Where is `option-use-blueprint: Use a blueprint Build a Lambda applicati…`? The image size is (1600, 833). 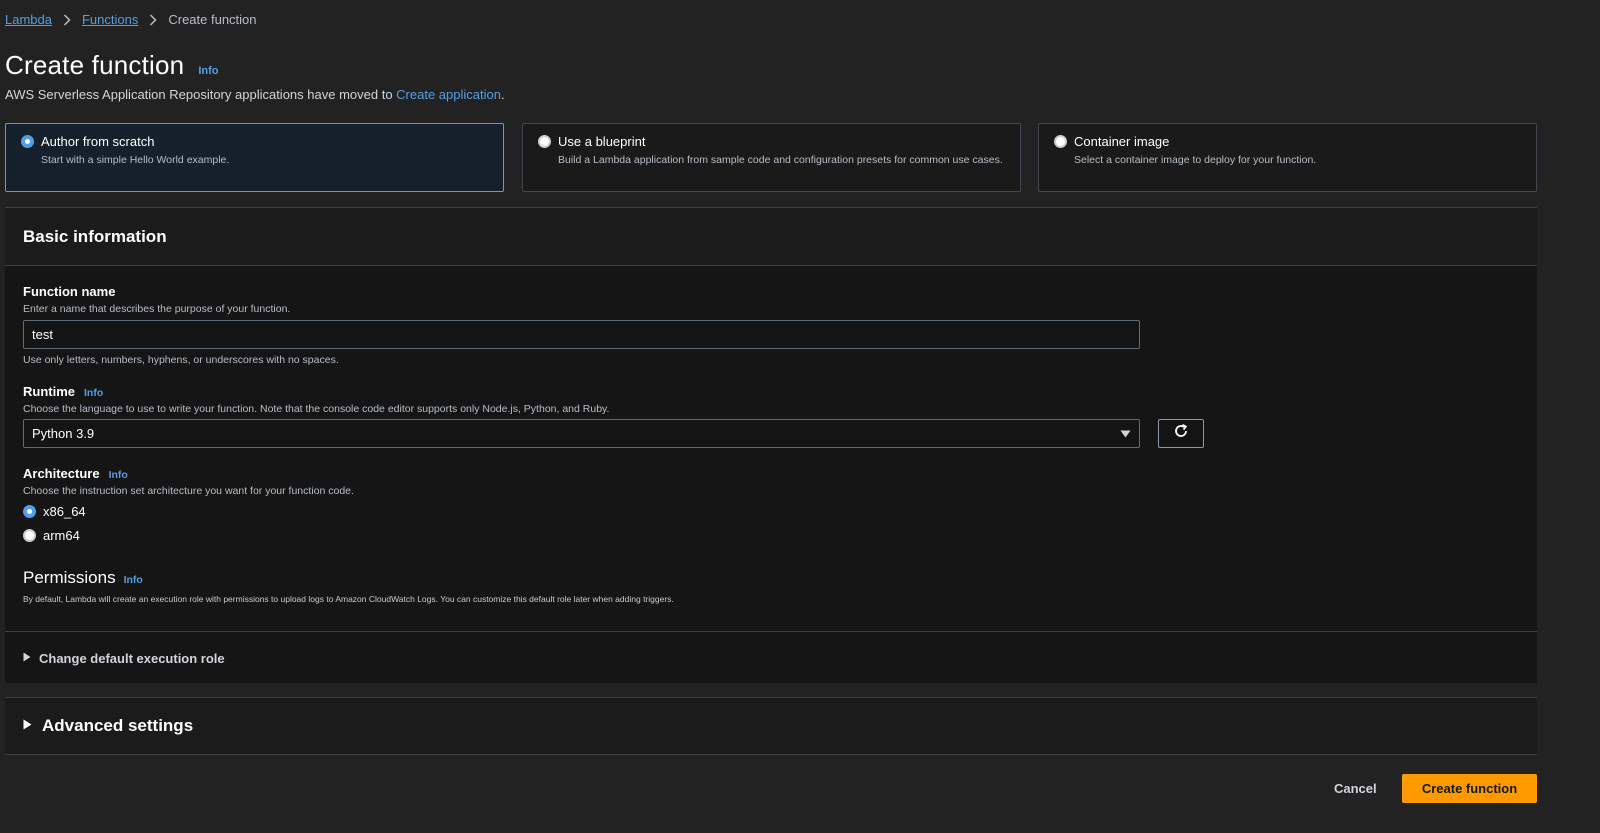 option-use-blueprint: Use a blueprint Build a Lambda applicati… is located at coordinates (771, 157).